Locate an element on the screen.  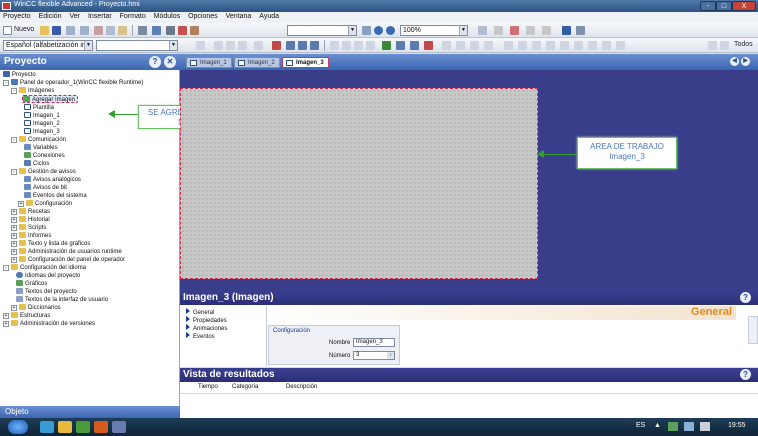
tab-imagen-2: Imagen_2 is located at coordinates (257, 62).